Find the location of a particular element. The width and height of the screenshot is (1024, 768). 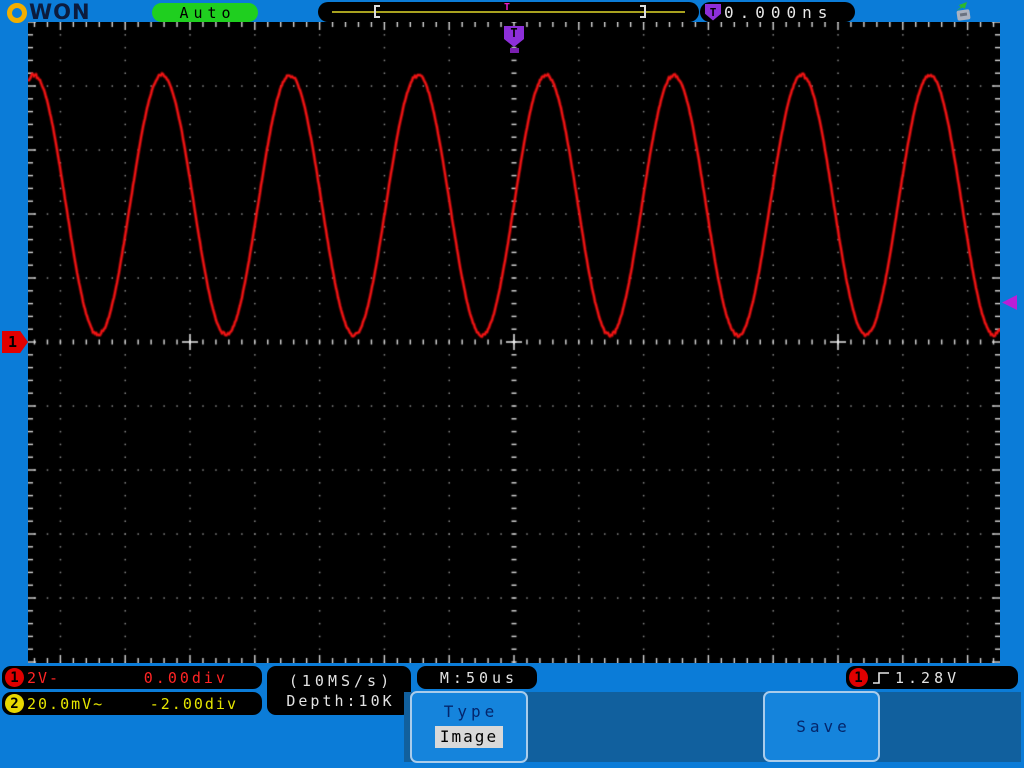

acquisition-info-box: (10MS/s) Depth:10K is located at coordinates (339, 690).